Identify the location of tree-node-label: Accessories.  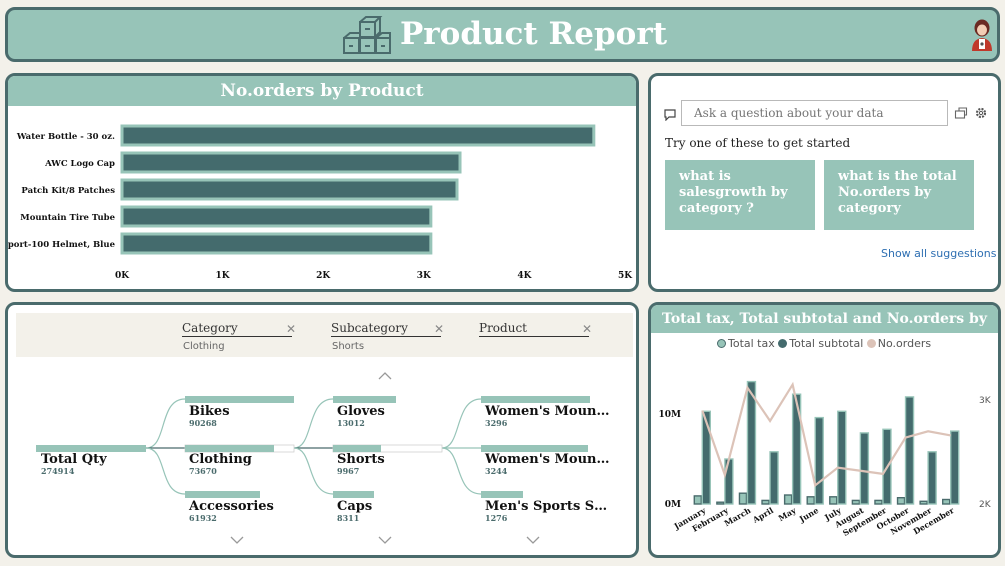
(231, 506).